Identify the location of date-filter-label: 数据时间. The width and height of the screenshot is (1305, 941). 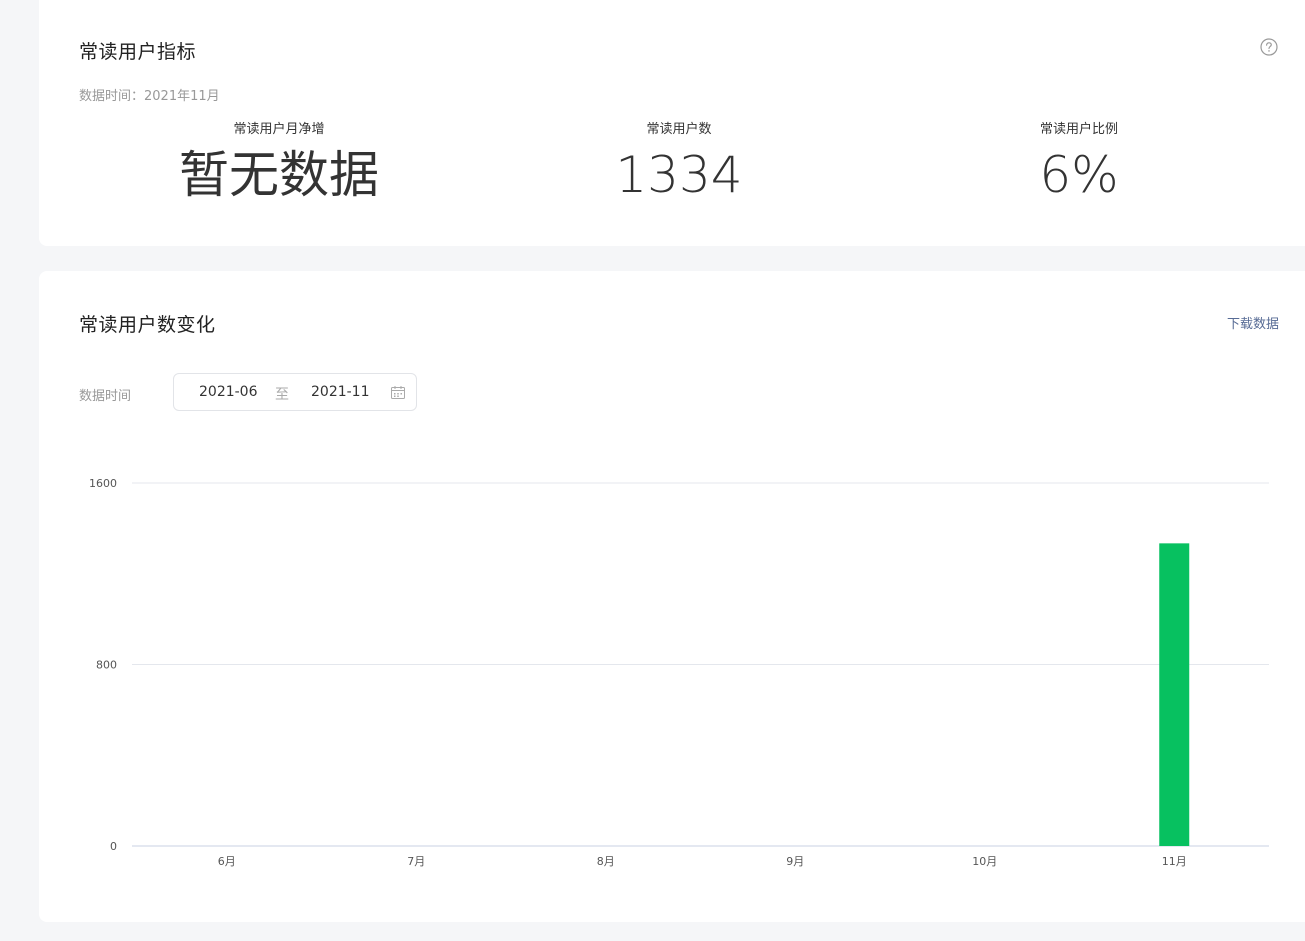
(105, 396).